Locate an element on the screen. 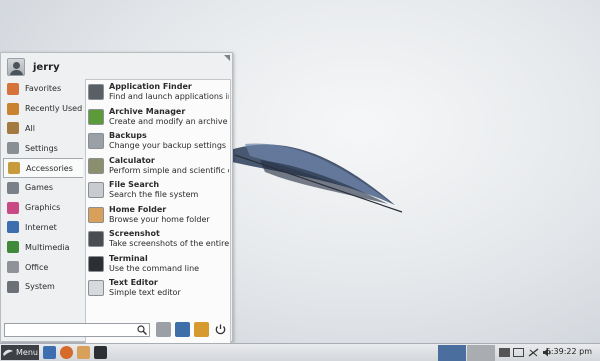 The width and height of the screenshot is (600, 361). app-text: Home Folder Browse your home folder is located at coordinates (169, 215).